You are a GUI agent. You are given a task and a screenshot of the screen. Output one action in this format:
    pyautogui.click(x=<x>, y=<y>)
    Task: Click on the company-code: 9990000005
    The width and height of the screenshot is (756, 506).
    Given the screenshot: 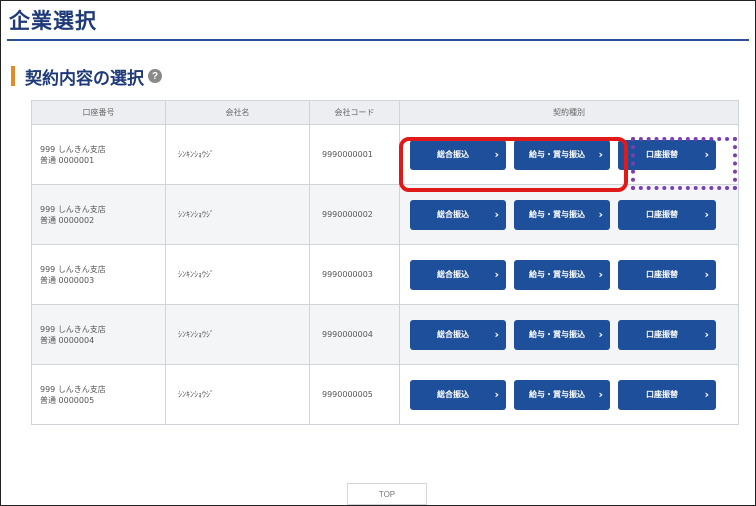 What is the action you would take?
    pyautogui.click(x=354, y=394)
    